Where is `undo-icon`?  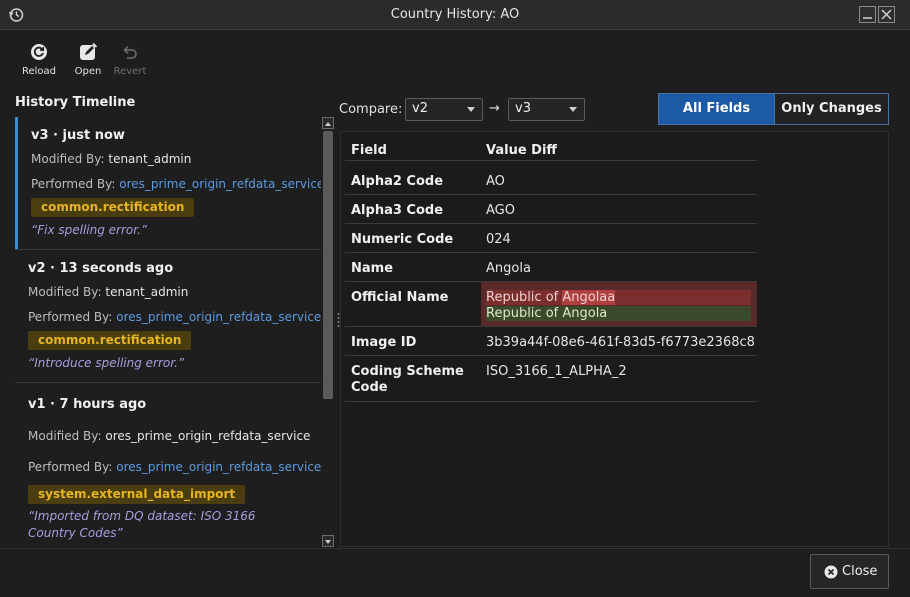 undo-icon is located at coordinates (130, 52).